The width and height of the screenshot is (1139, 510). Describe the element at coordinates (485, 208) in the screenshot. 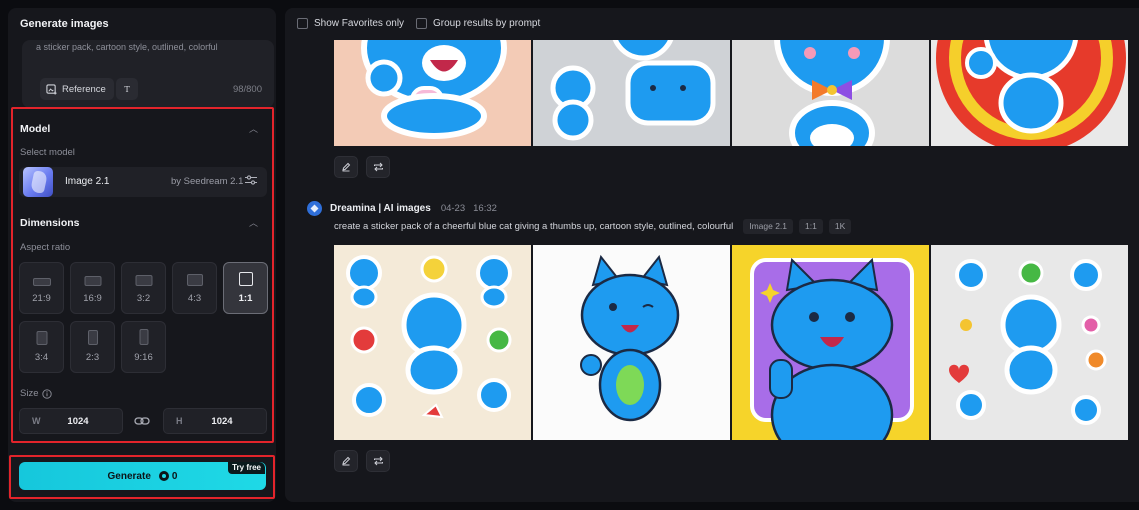

I see `entry-time: 16:32` at that location.